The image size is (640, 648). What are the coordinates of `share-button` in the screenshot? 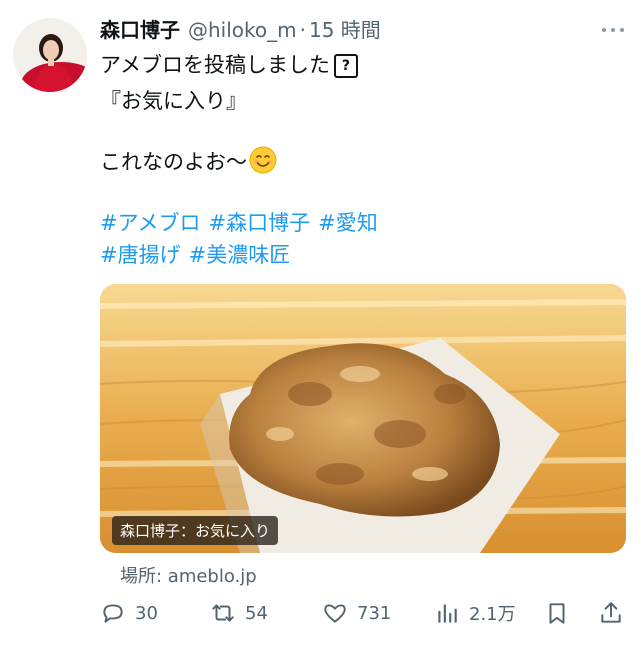 It's located at (611, 613).